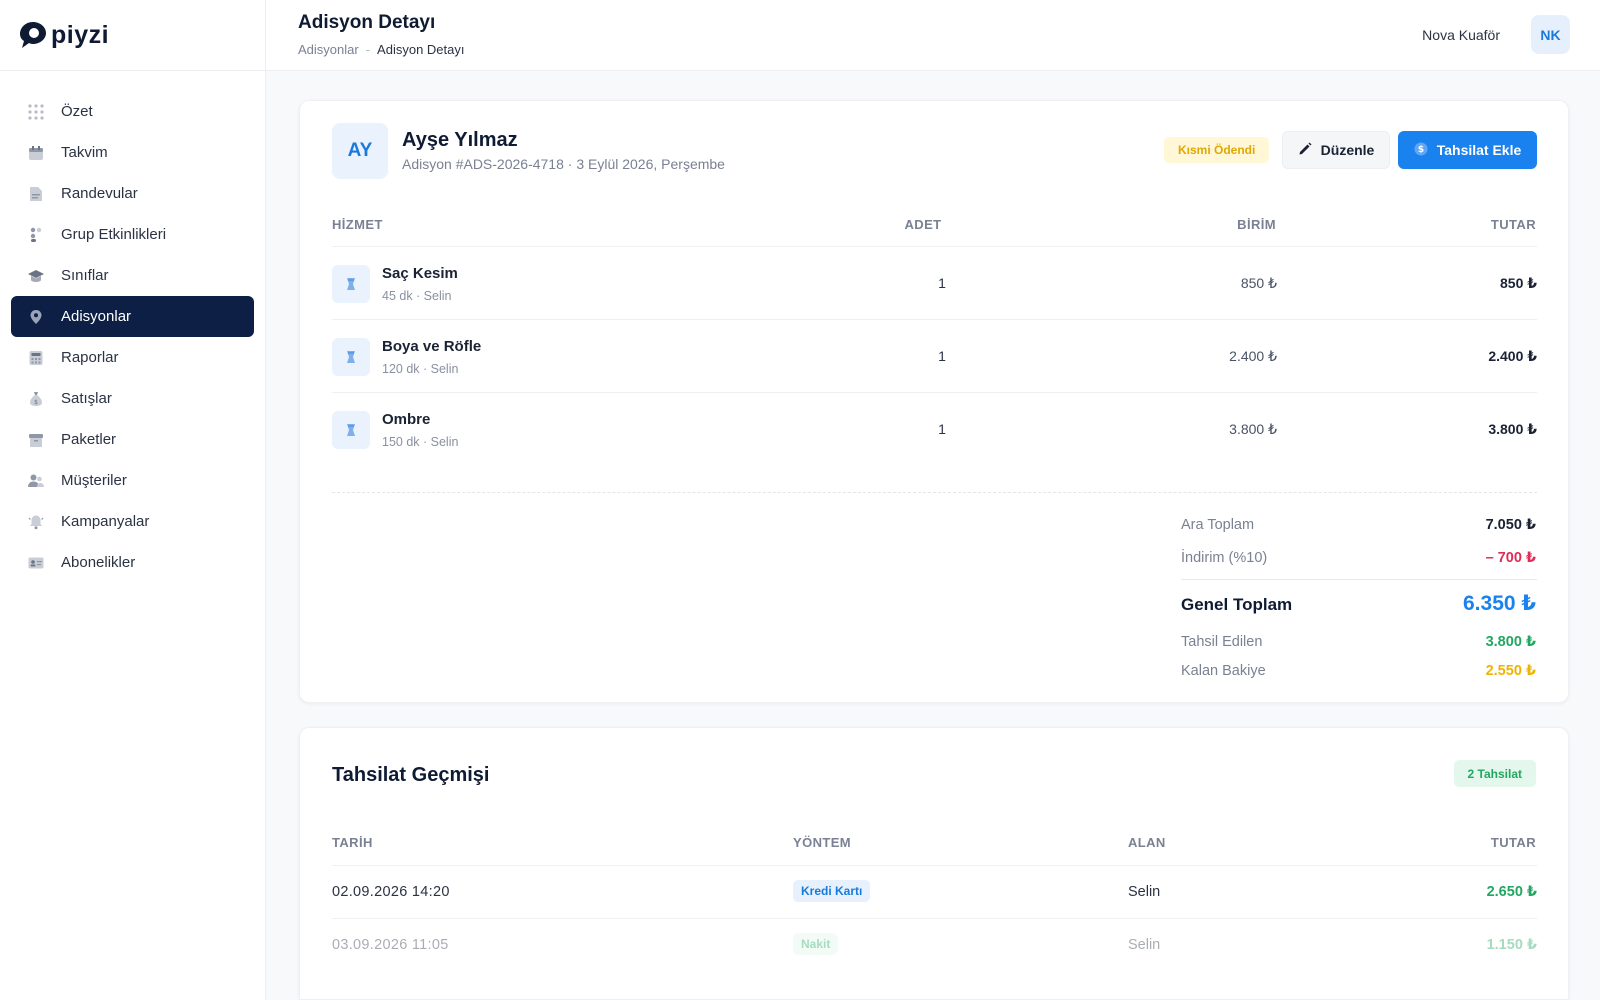 The image size is (1600, 1000). What do you see at coordinates (934, 429) in the screenshot?
I see `table-row: Ombre 150 dk · Selin 1 3.800 ₺ 3.800 ₺` at bounding box center [934, 429].